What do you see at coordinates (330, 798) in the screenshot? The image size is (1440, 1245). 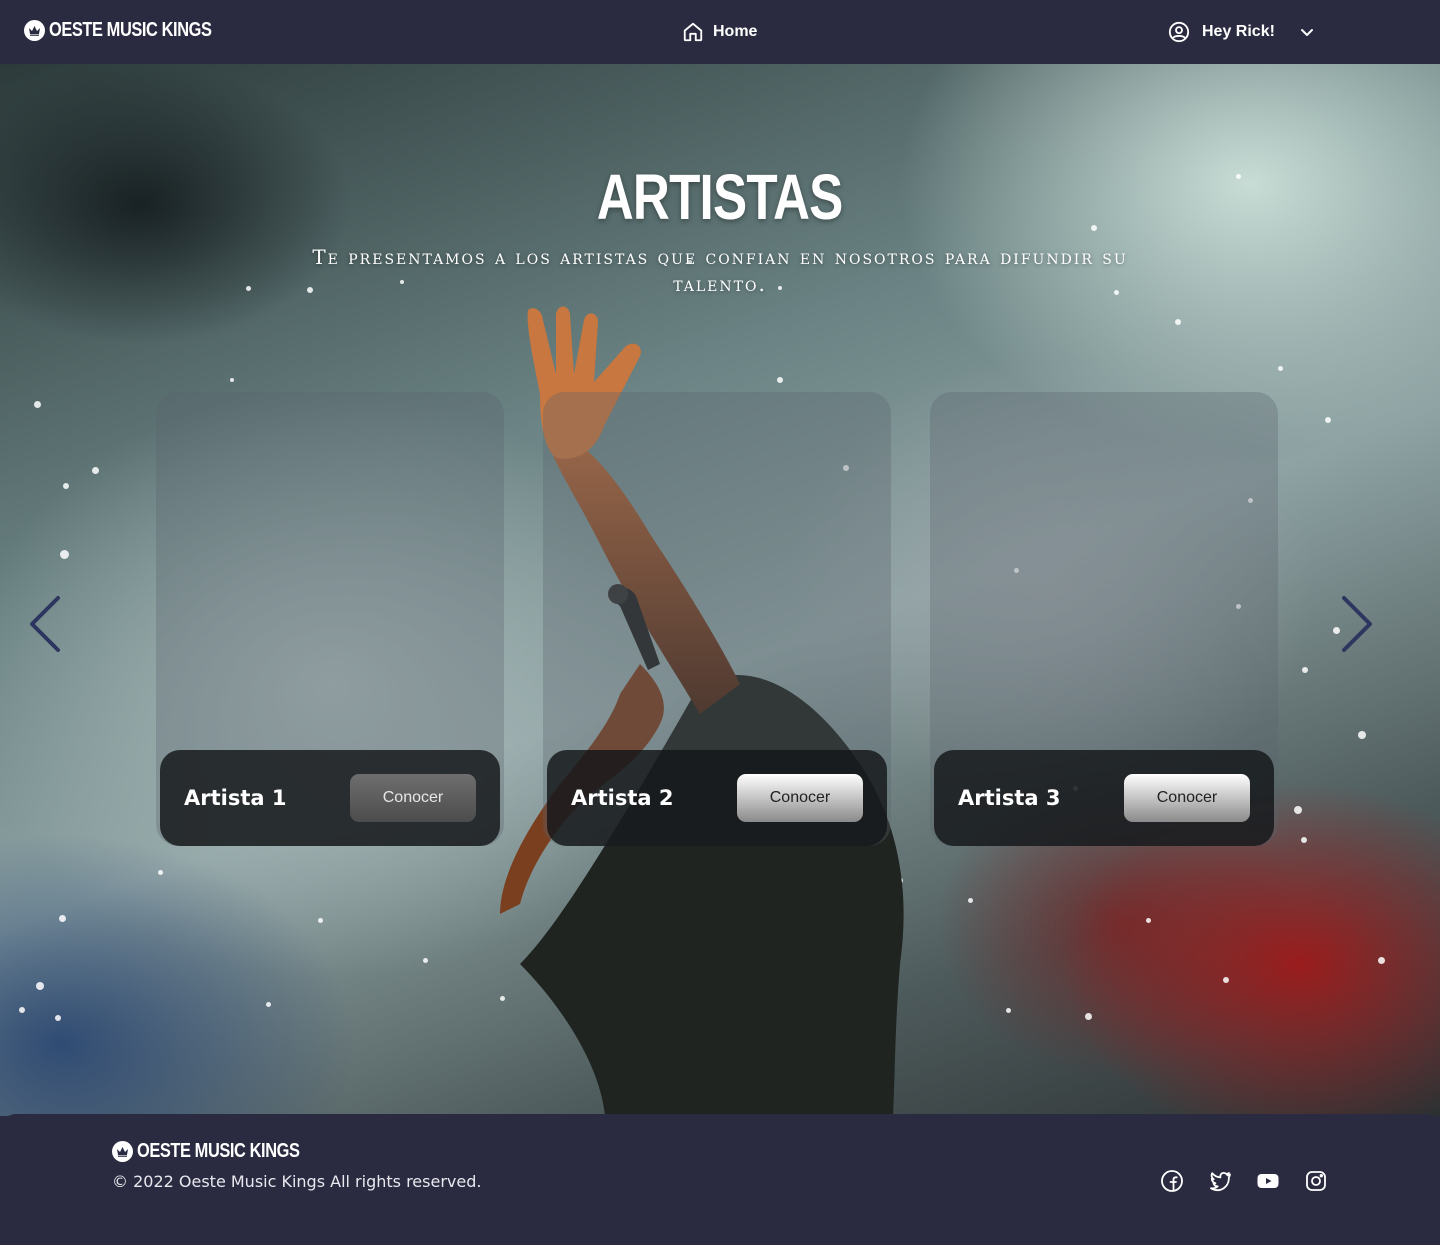 I see `artist-card-footer: Artista 1 Conocer` at bounding box center [330, 798].